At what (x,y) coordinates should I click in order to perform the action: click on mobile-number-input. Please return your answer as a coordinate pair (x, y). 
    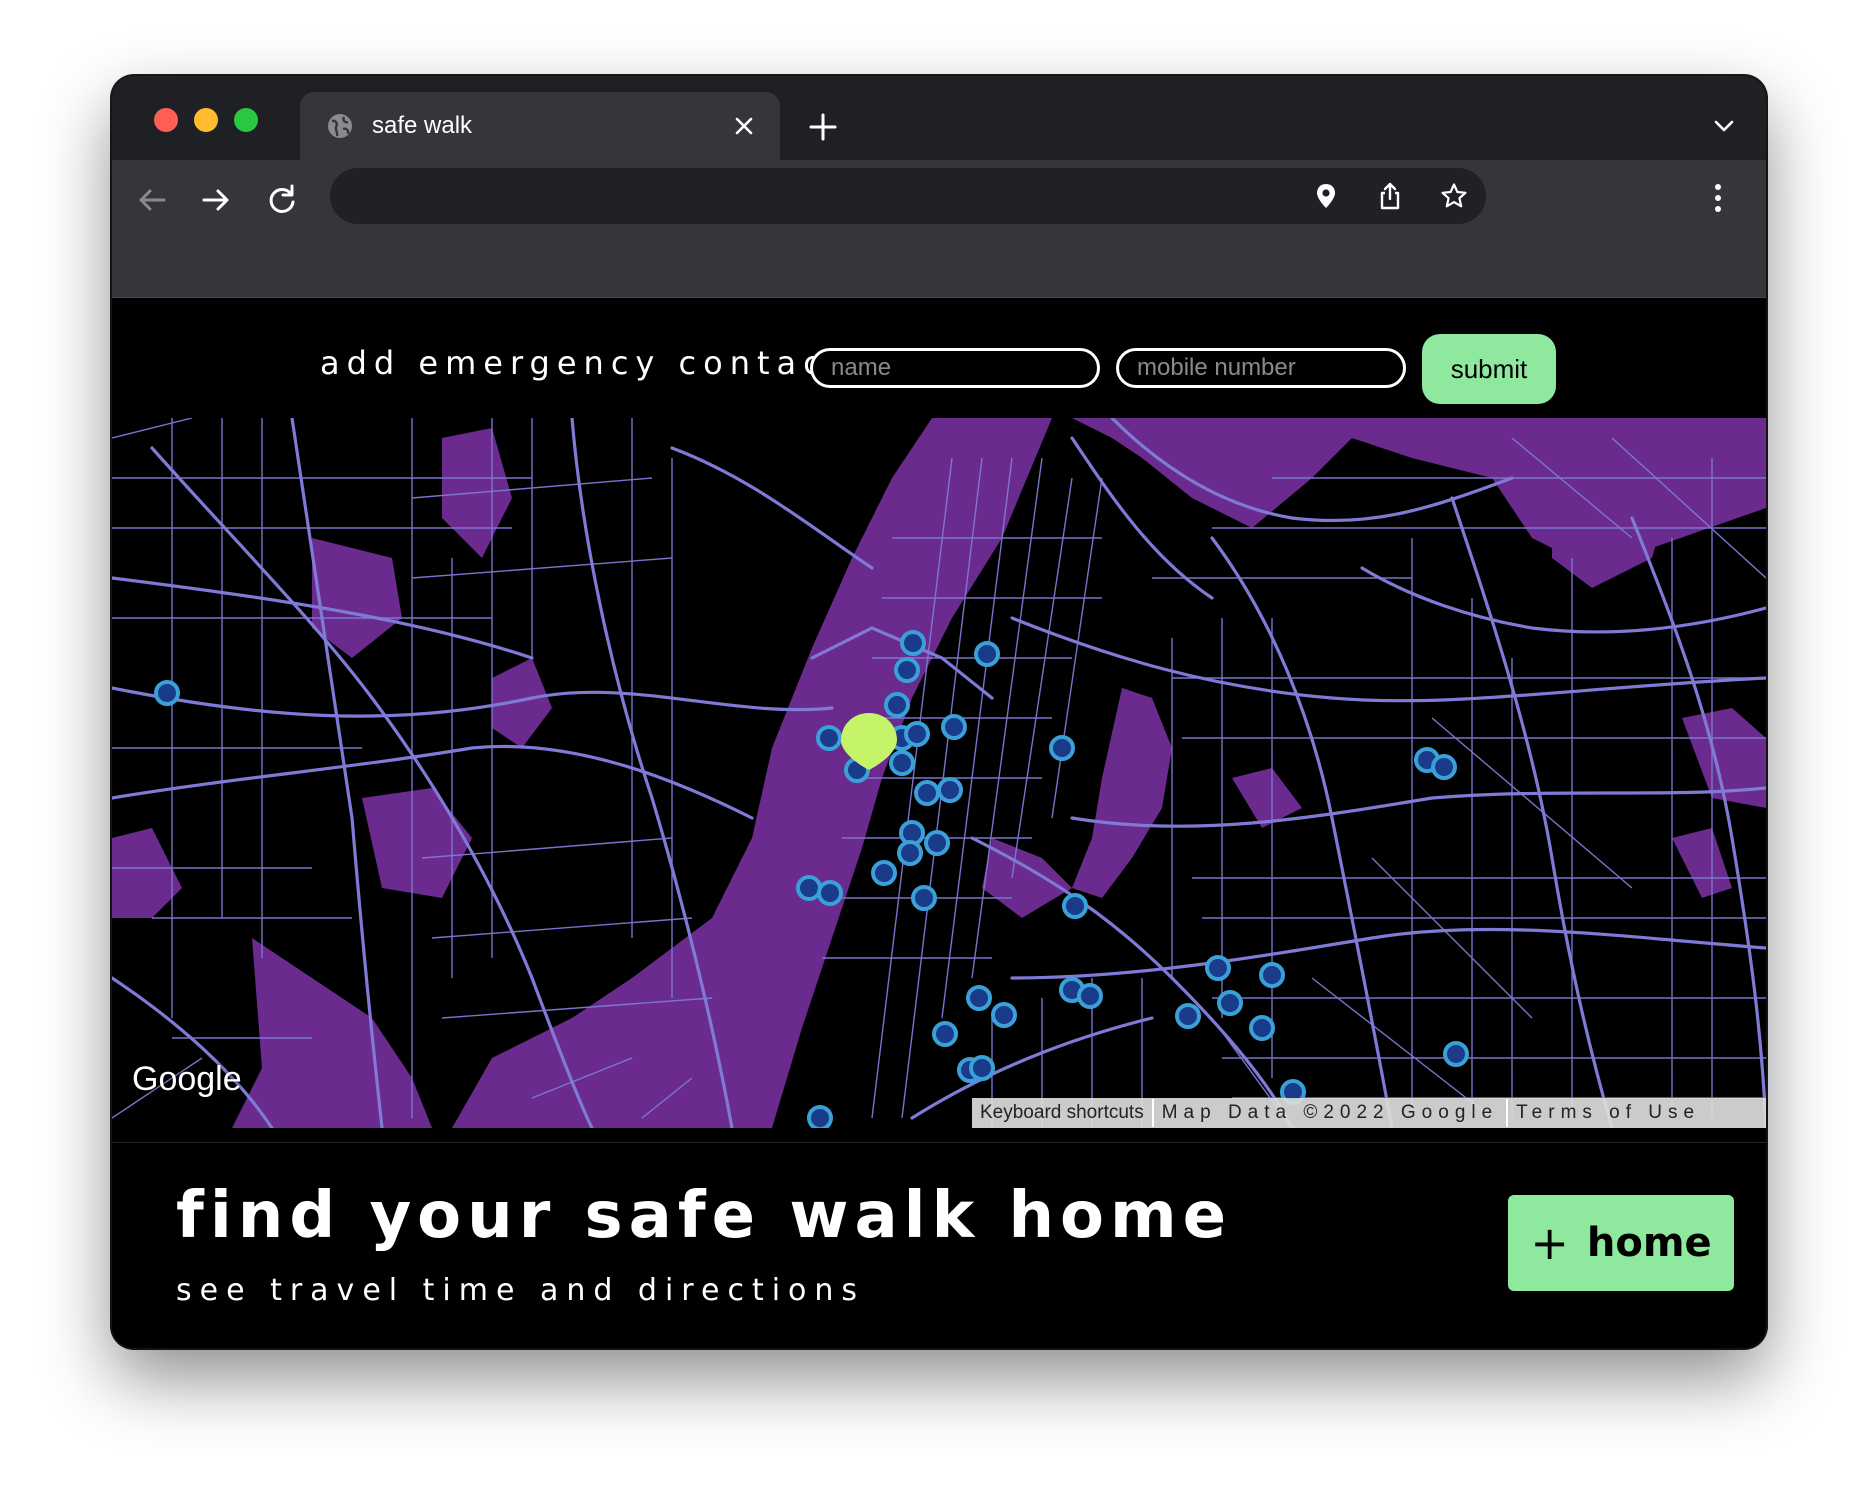
    Looking at the image, I should click on (1261, 368).